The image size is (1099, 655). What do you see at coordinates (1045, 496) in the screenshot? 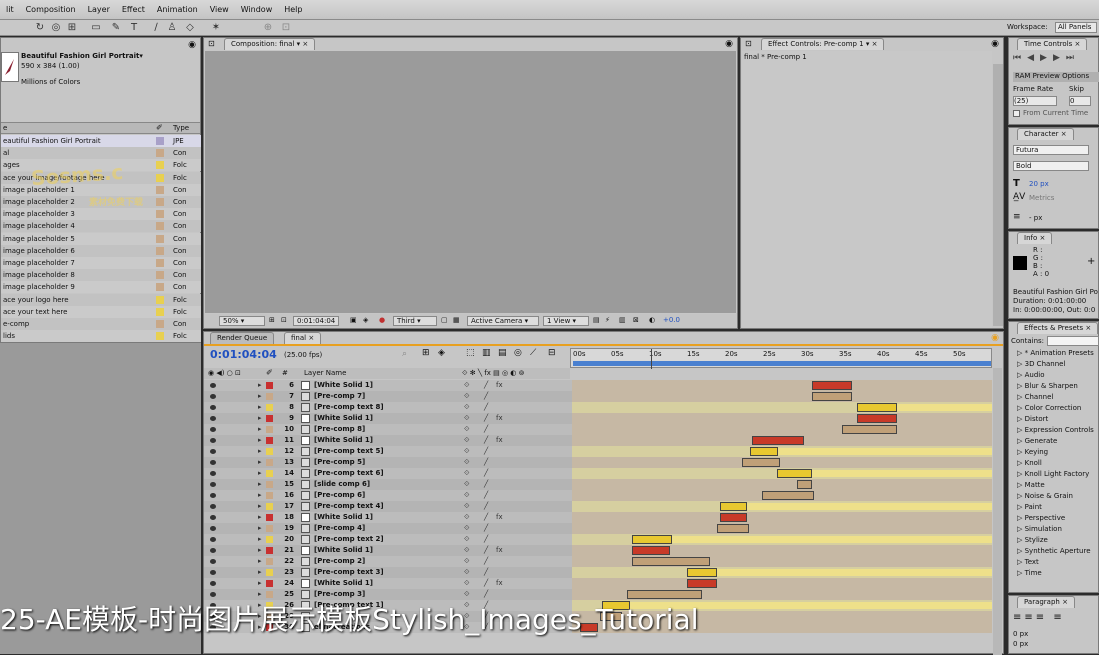
I see `effect-category: ▷ Noise & Grain` at bounding box center [1045, 496].